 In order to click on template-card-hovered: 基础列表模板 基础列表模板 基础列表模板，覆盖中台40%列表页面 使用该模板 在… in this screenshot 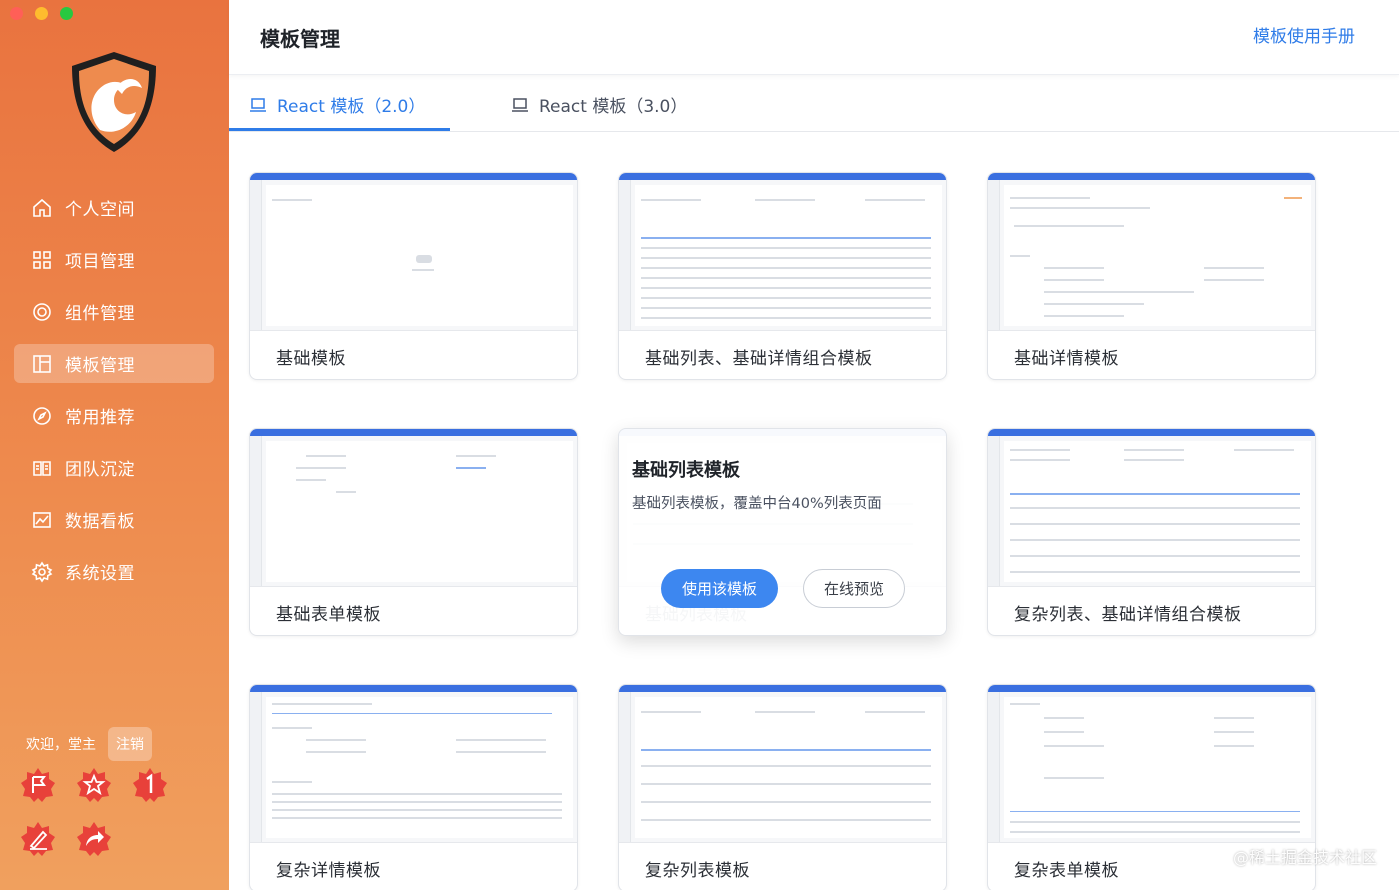, I will do `click(782, 532)`.